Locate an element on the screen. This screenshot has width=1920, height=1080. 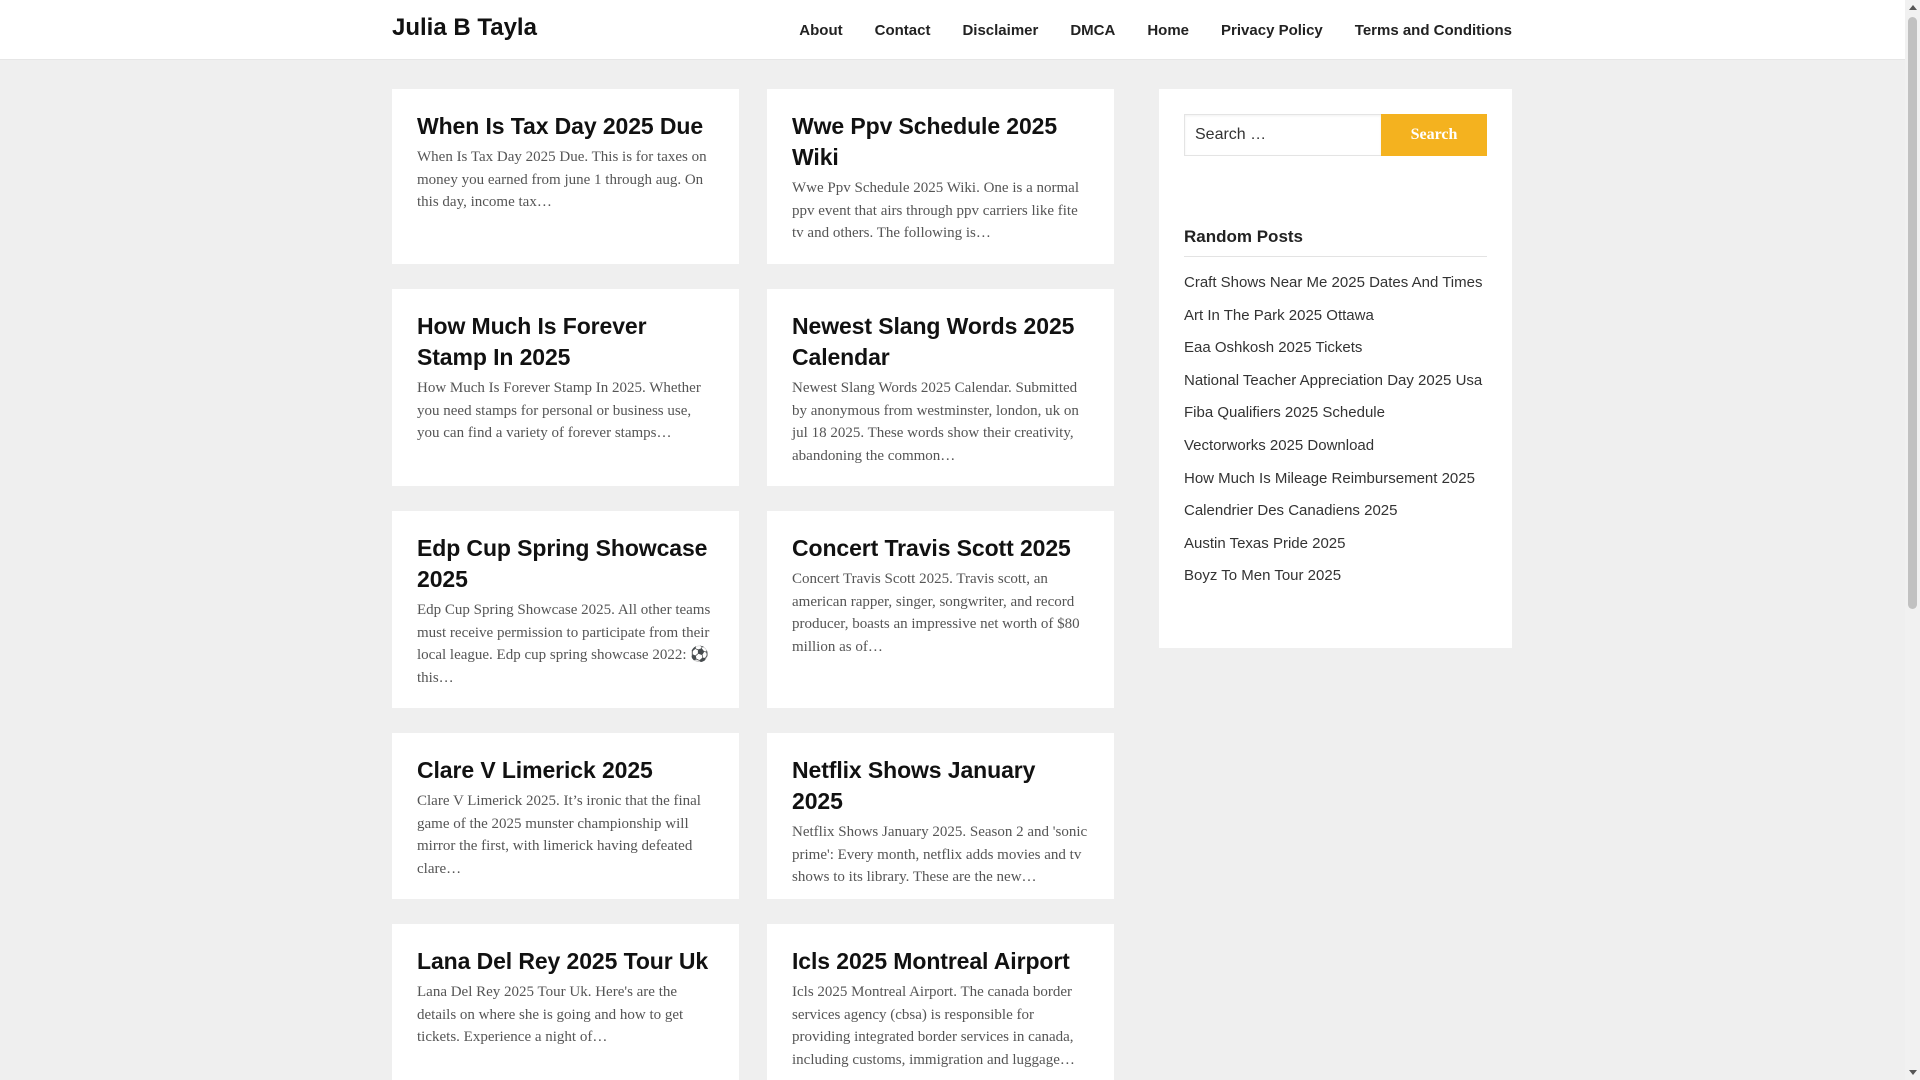
post-title: Netflix Shows January 2025 is located at coordinates (940, 786).